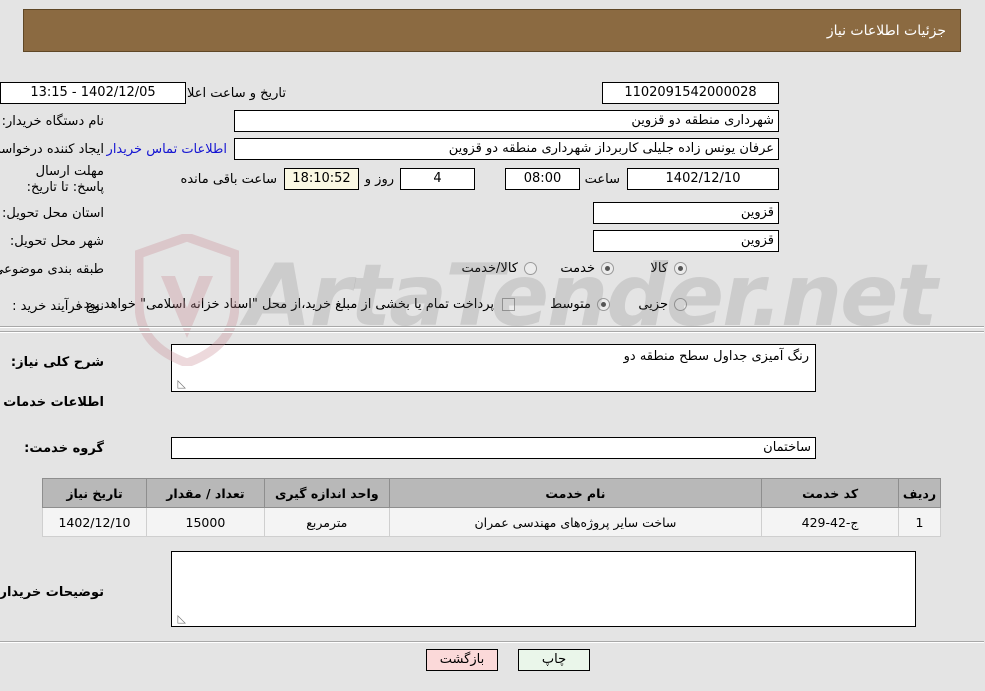 This screenshot has height=691, width=985. What do you see at coordinates (492, 327) in the screenshot?
I see `divider-top` at bounding box center [492, 327].